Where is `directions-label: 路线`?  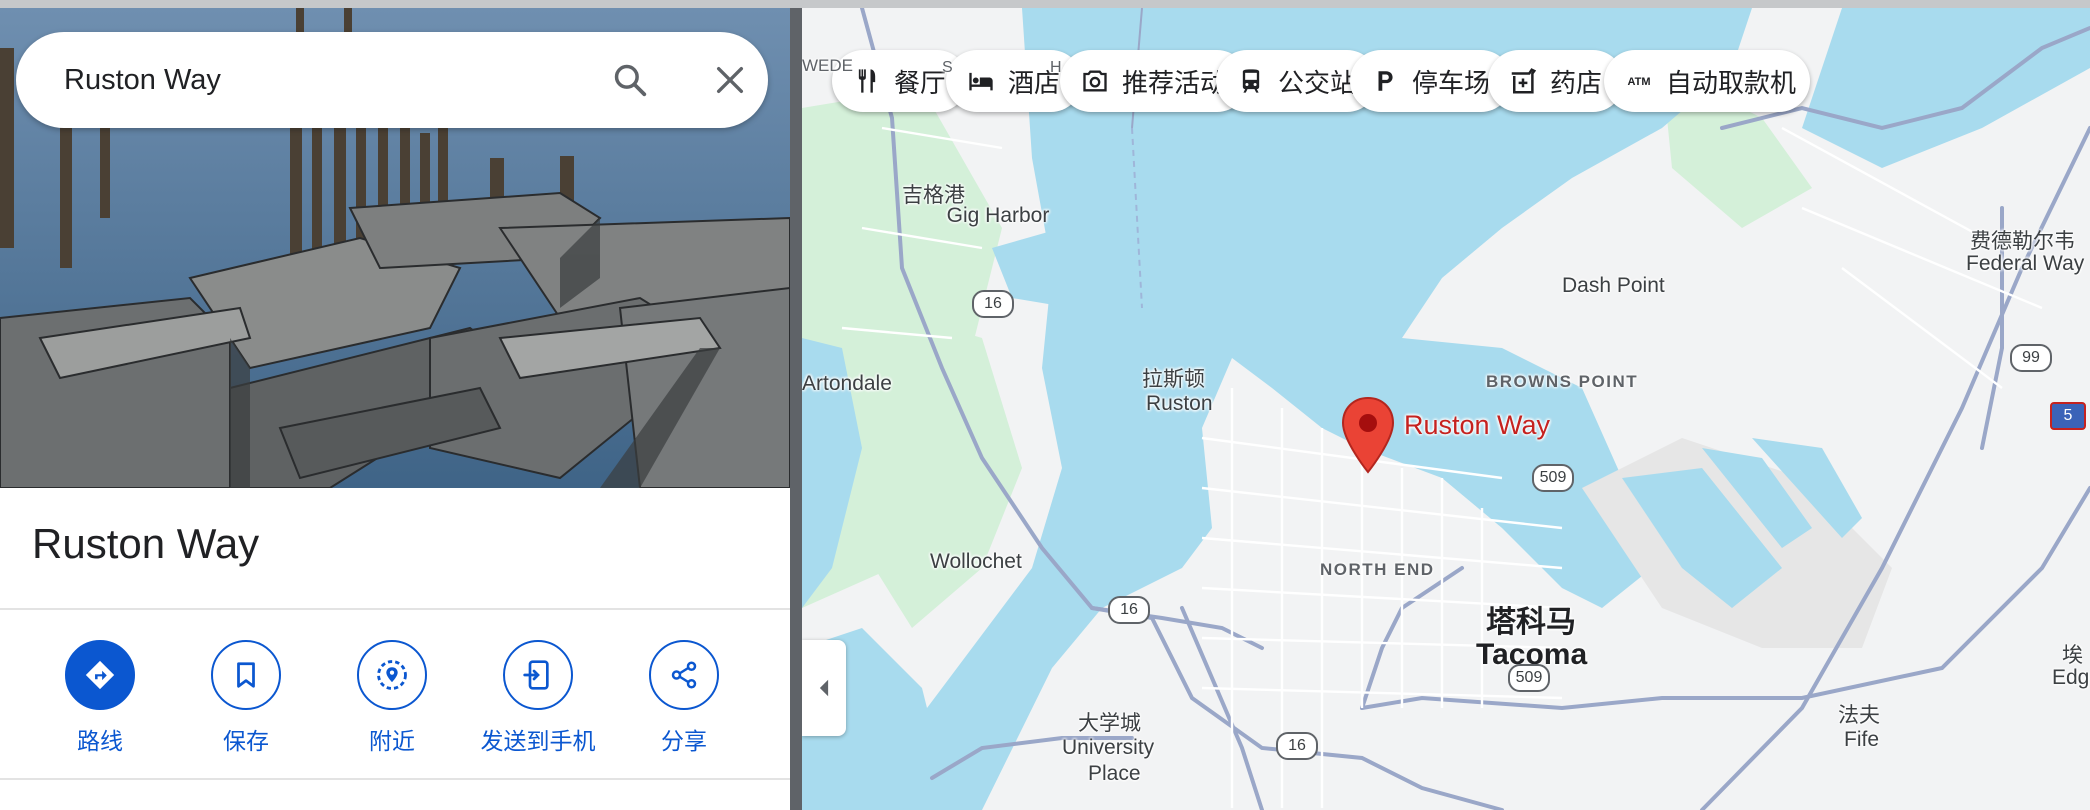 directions-label: 路线 is located at coordinates (100, 741).